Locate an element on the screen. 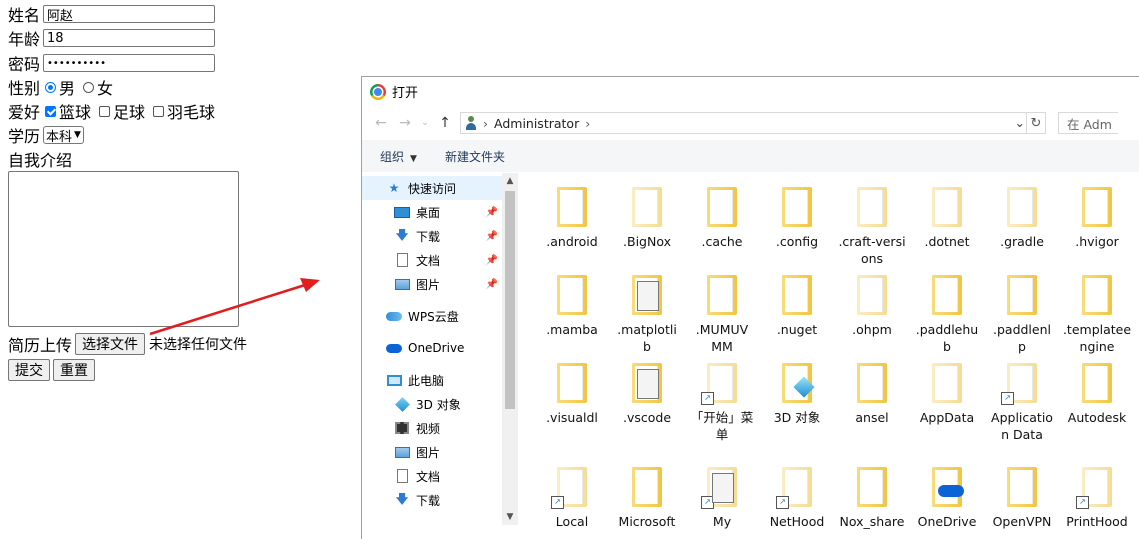 The image size is (1139, 539). education-select: 本科 ▼ is located at coordinates (63, 135).